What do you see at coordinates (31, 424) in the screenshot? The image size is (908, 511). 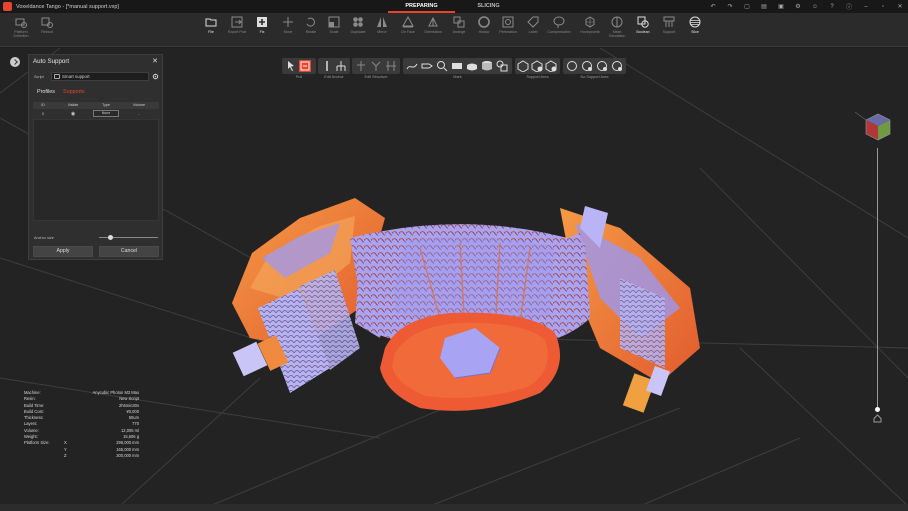 I see `info-key: Layers:` at bounding box center [31, 424].